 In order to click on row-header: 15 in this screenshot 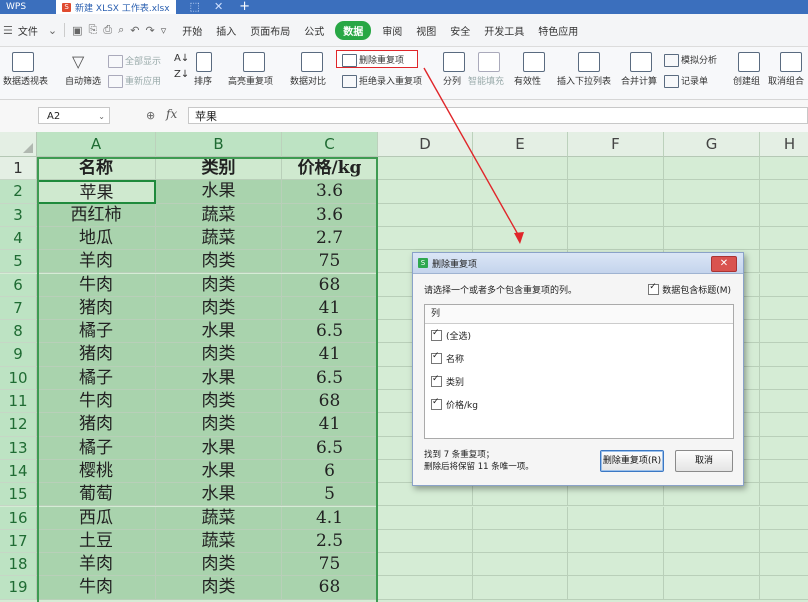, I will do `click(18, 495)`.